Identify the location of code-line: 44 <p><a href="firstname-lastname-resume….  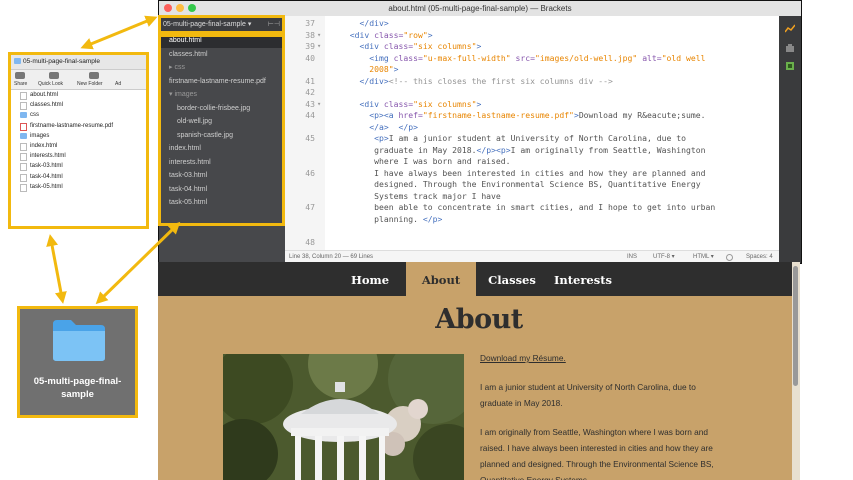
(532, 115).